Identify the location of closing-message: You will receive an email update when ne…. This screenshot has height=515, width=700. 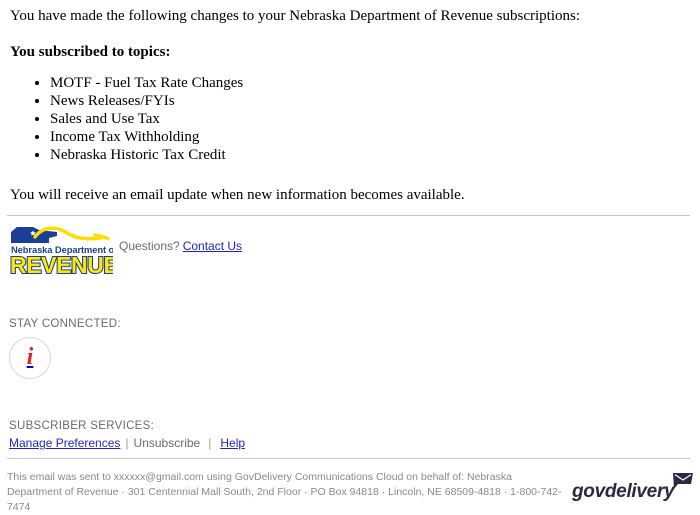
(237, 195).